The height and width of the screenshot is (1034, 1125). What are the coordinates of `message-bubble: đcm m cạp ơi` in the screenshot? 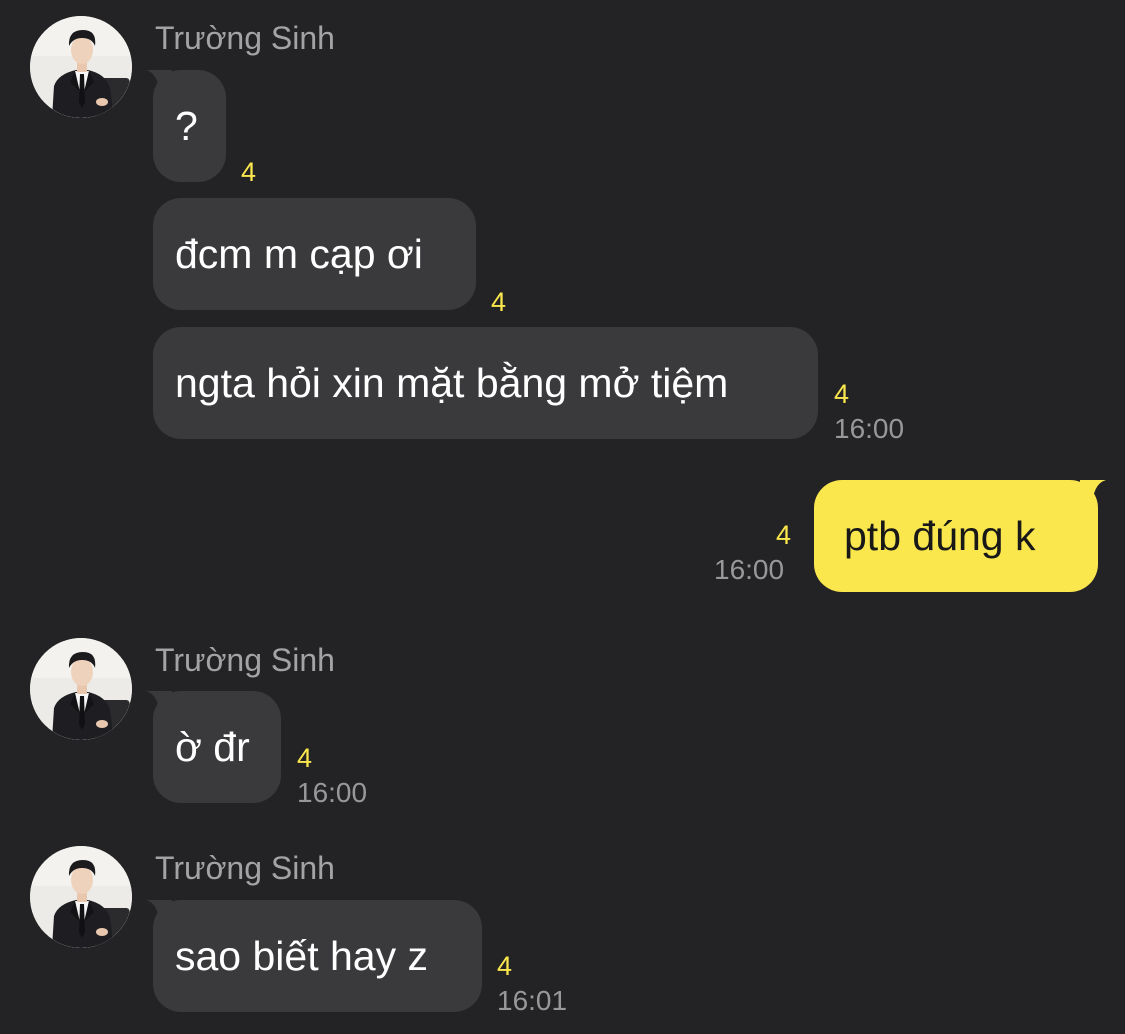 It's located at (314, 254).